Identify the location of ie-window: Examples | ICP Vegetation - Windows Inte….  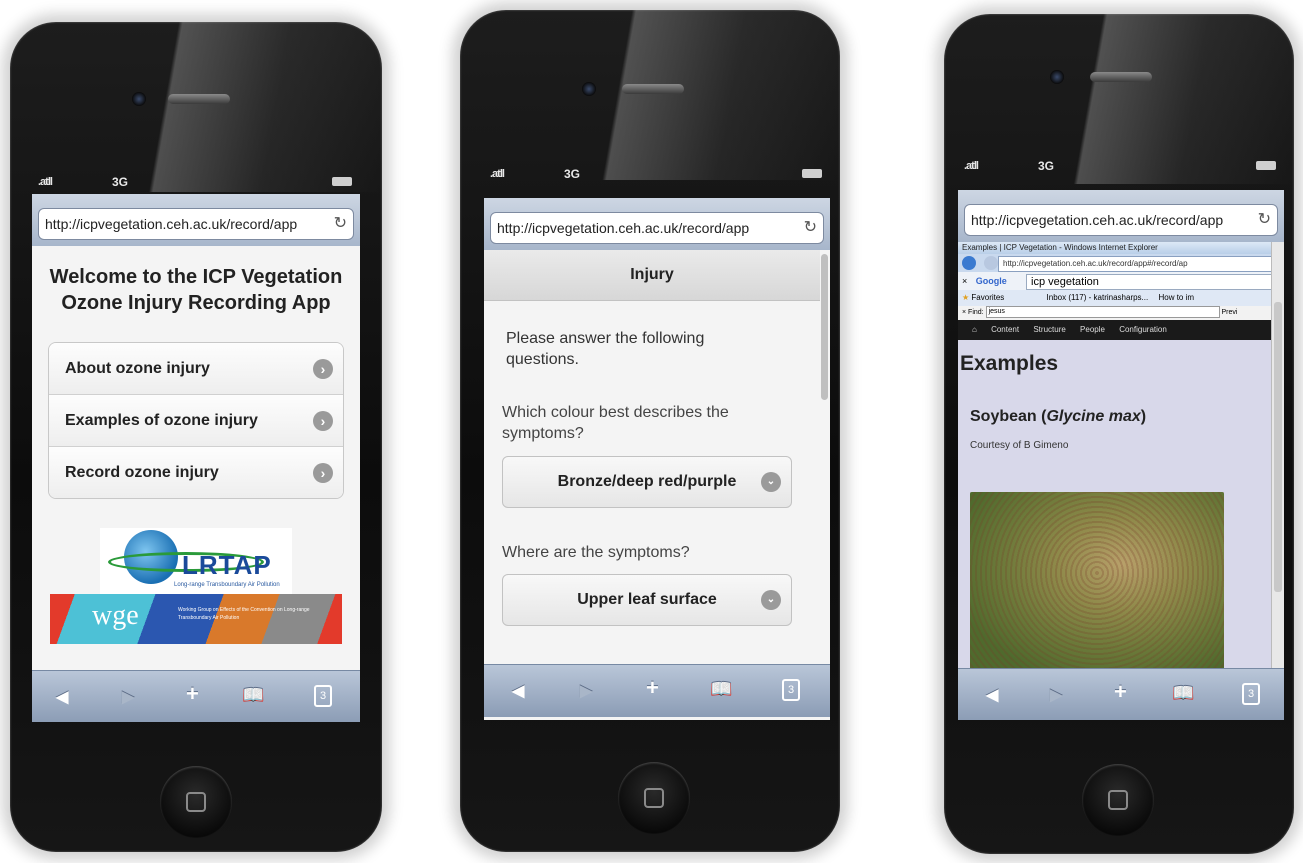
(1121, 457).